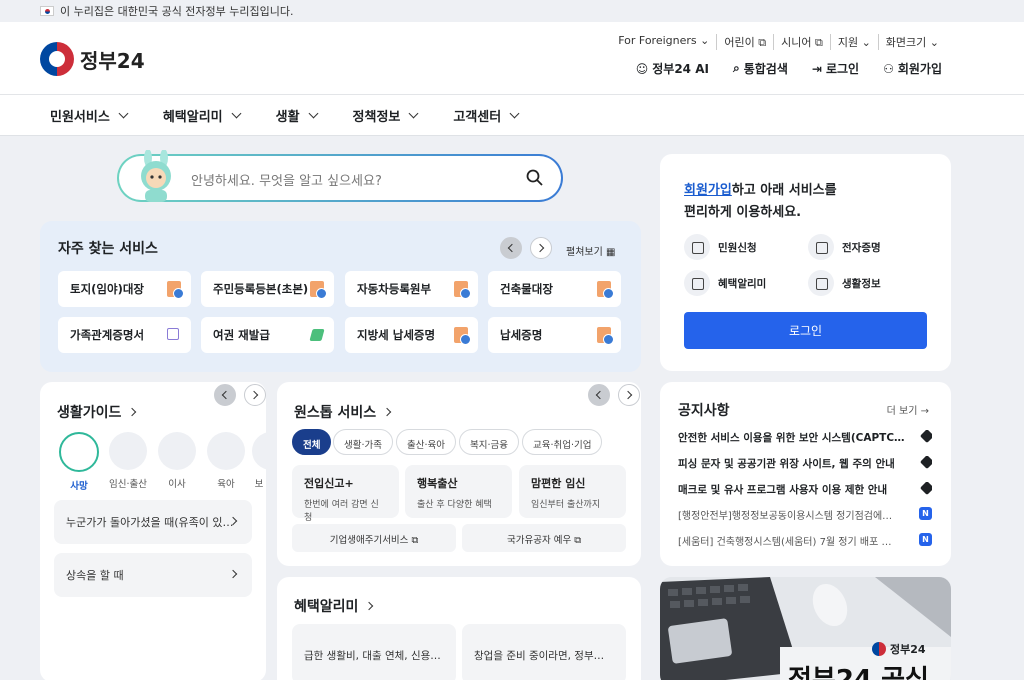  What do you see at coordinates (202, 115) in the screenshot?
I see `nav-benefits: 혜택알리미` at bounding box center [202, 115].